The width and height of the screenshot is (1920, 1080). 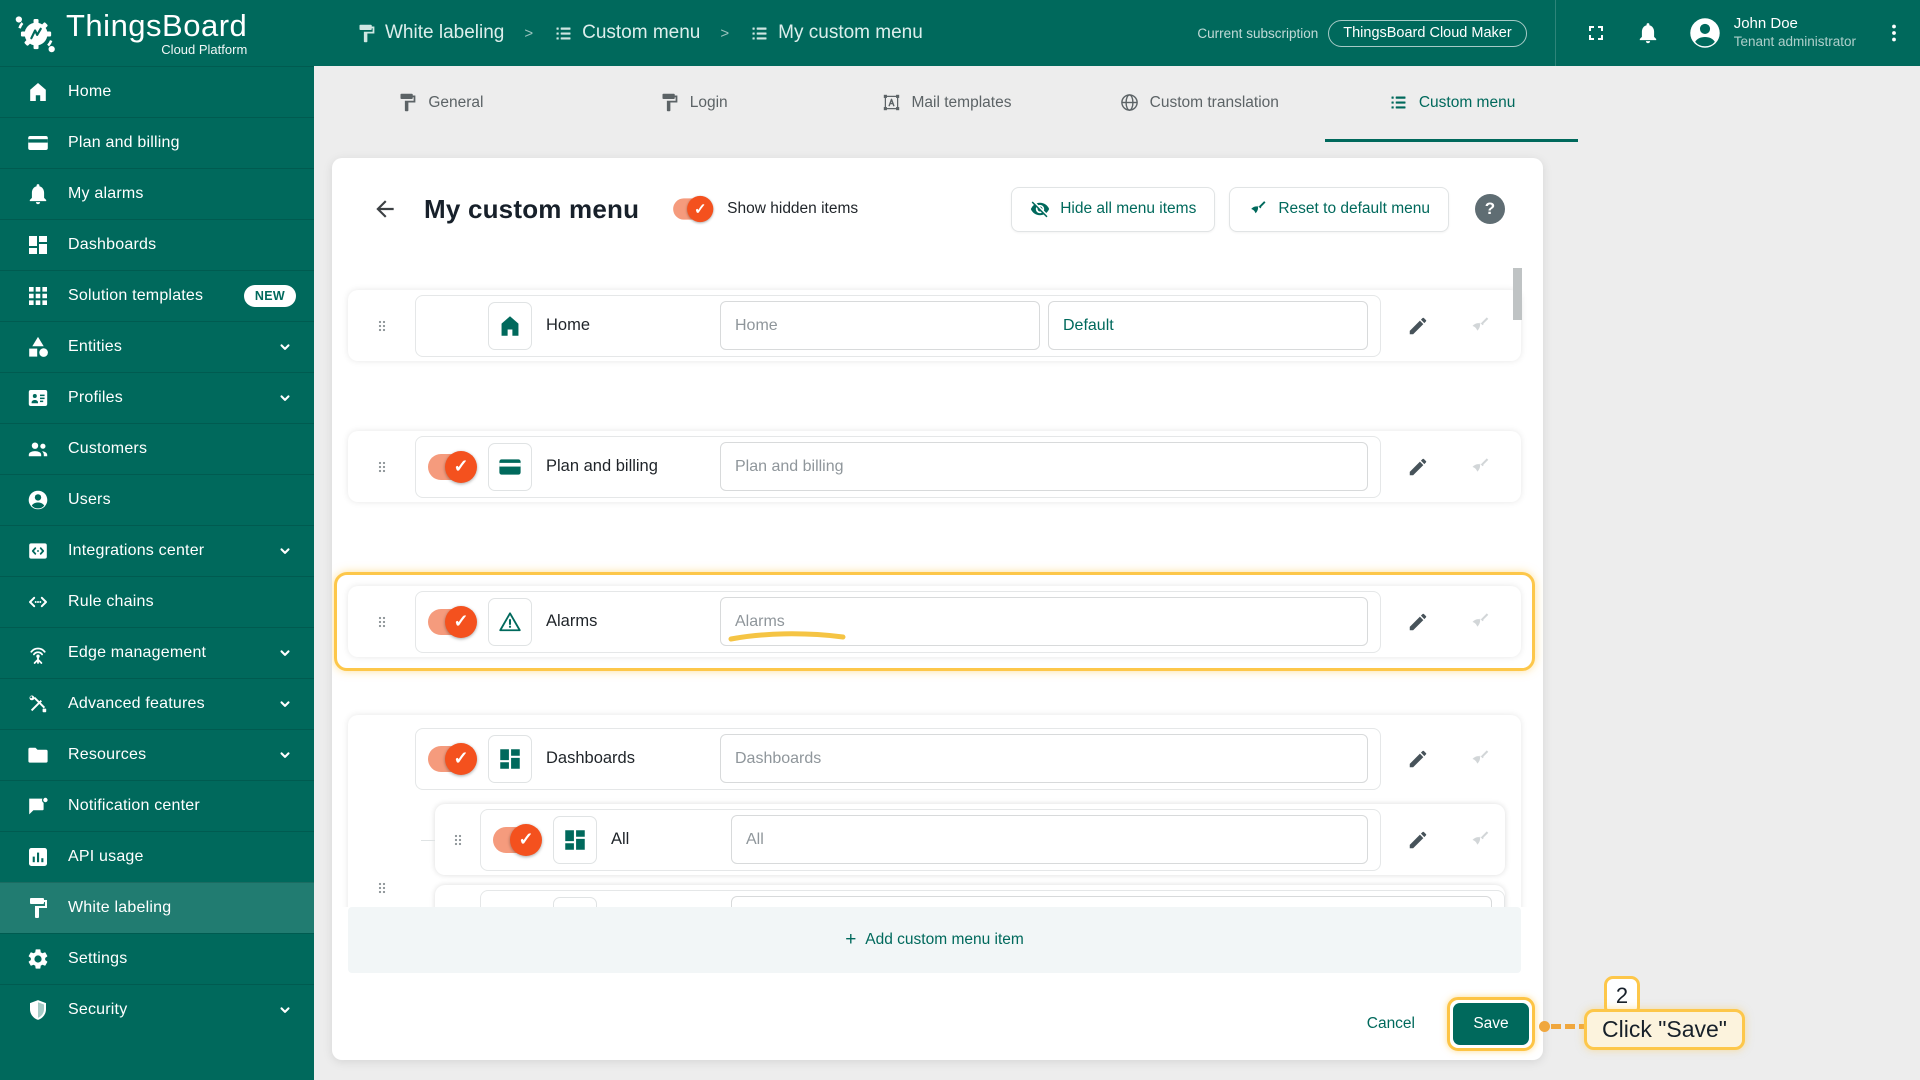 I want to click on sidebar-item-customers: Customers, so click(x=157, y=448).